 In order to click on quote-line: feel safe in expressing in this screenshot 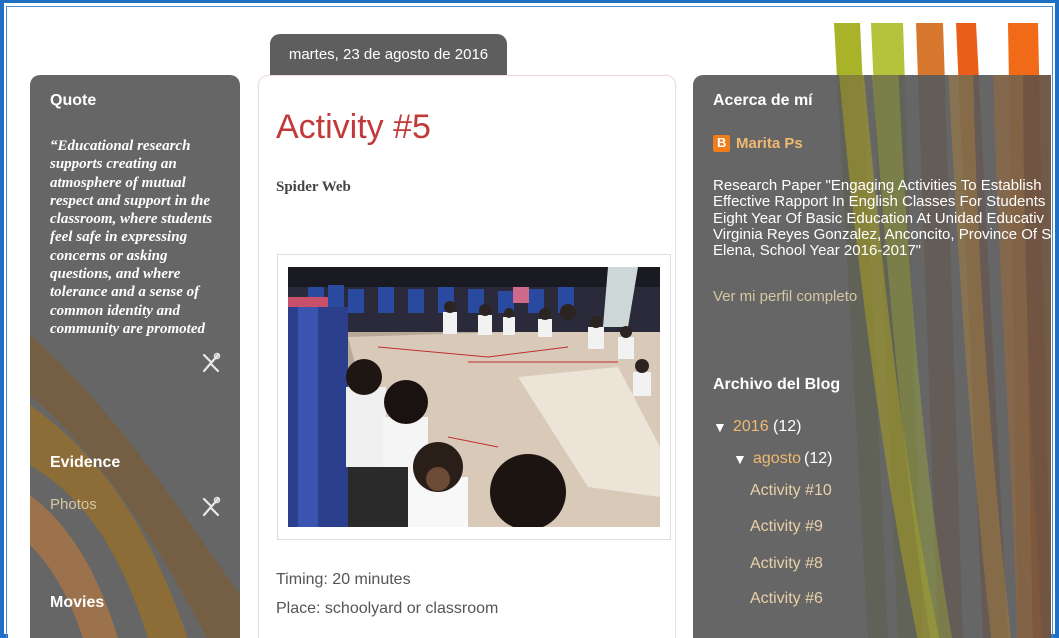, I will do `click(119, 237)`.